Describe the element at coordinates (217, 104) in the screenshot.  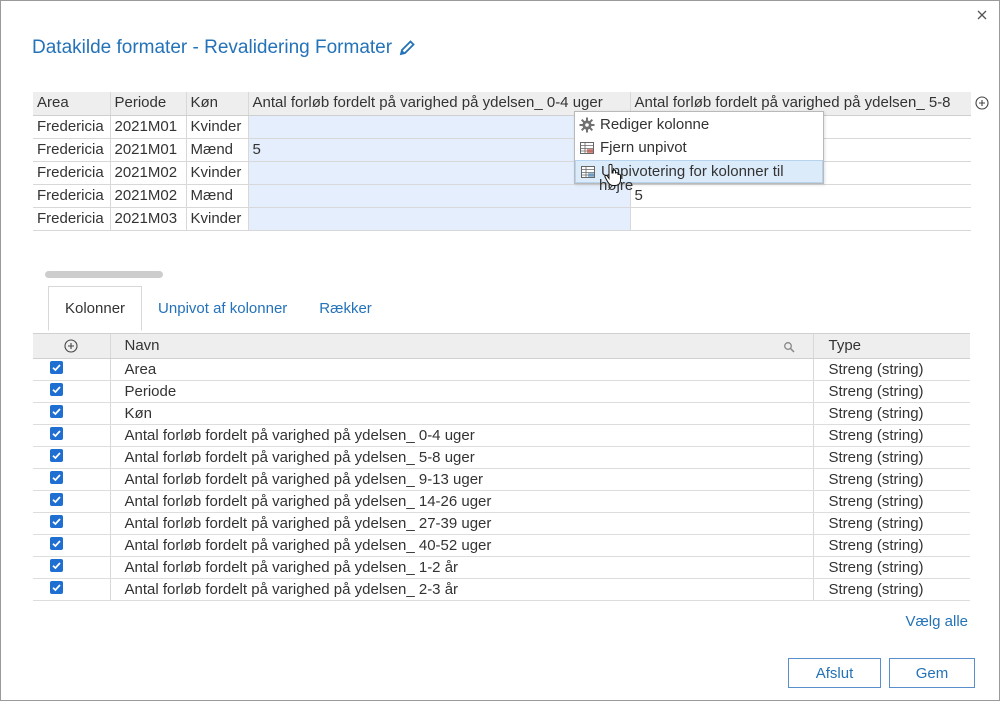
I see `preview-header-koen: Køn` at that location.